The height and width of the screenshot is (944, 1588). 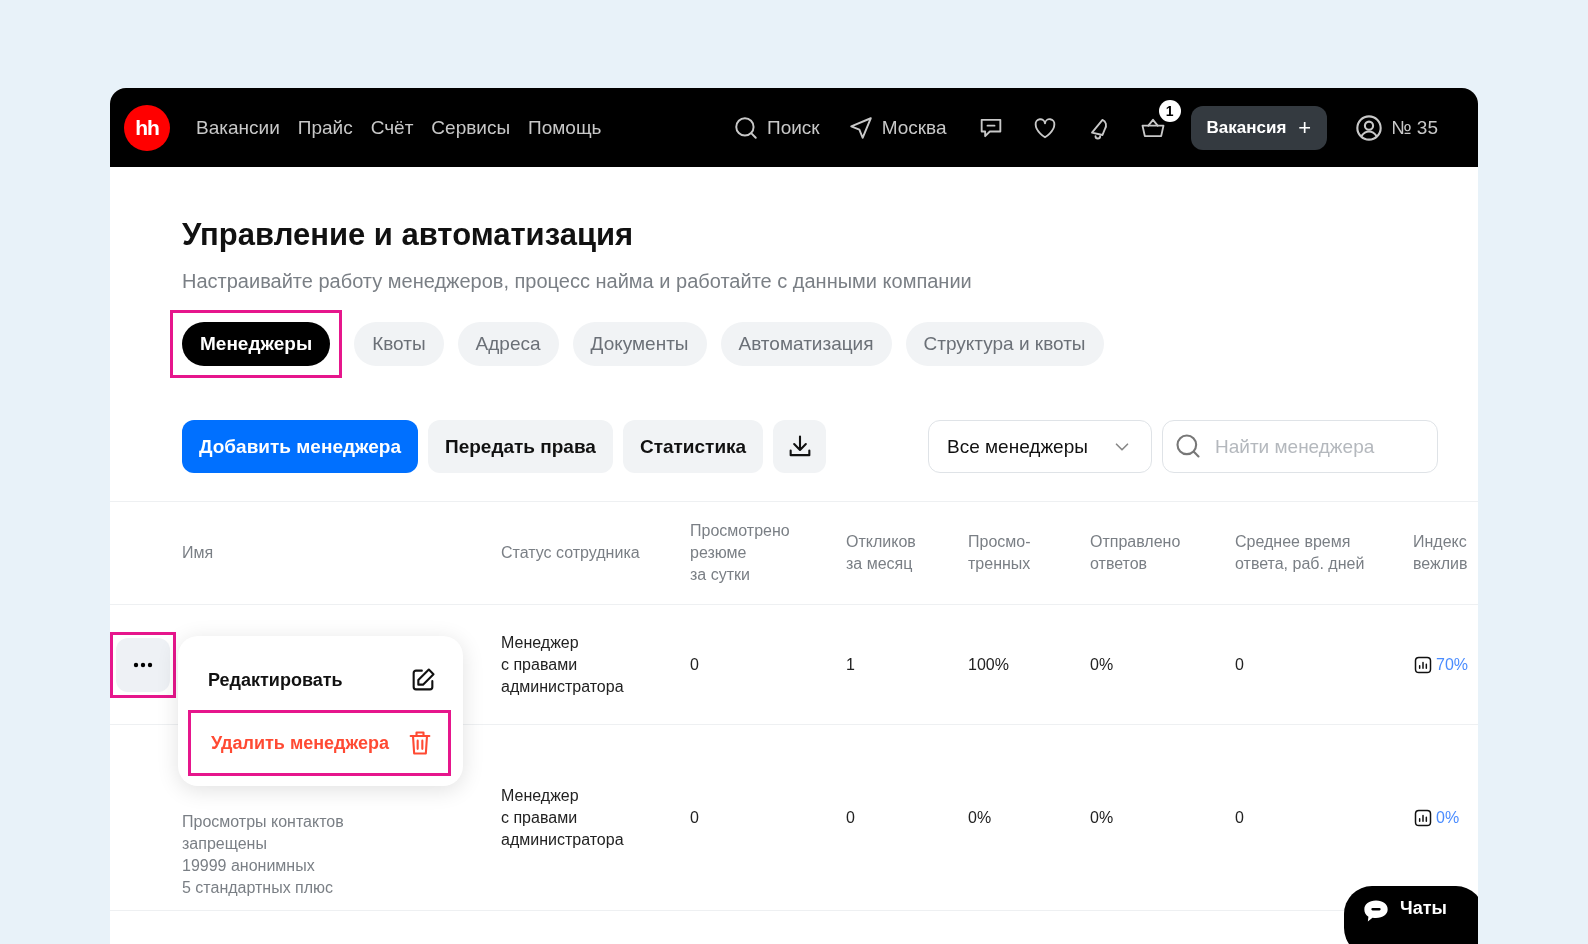 I want to click on location-arrow-icon, so click(x=860, y=127).